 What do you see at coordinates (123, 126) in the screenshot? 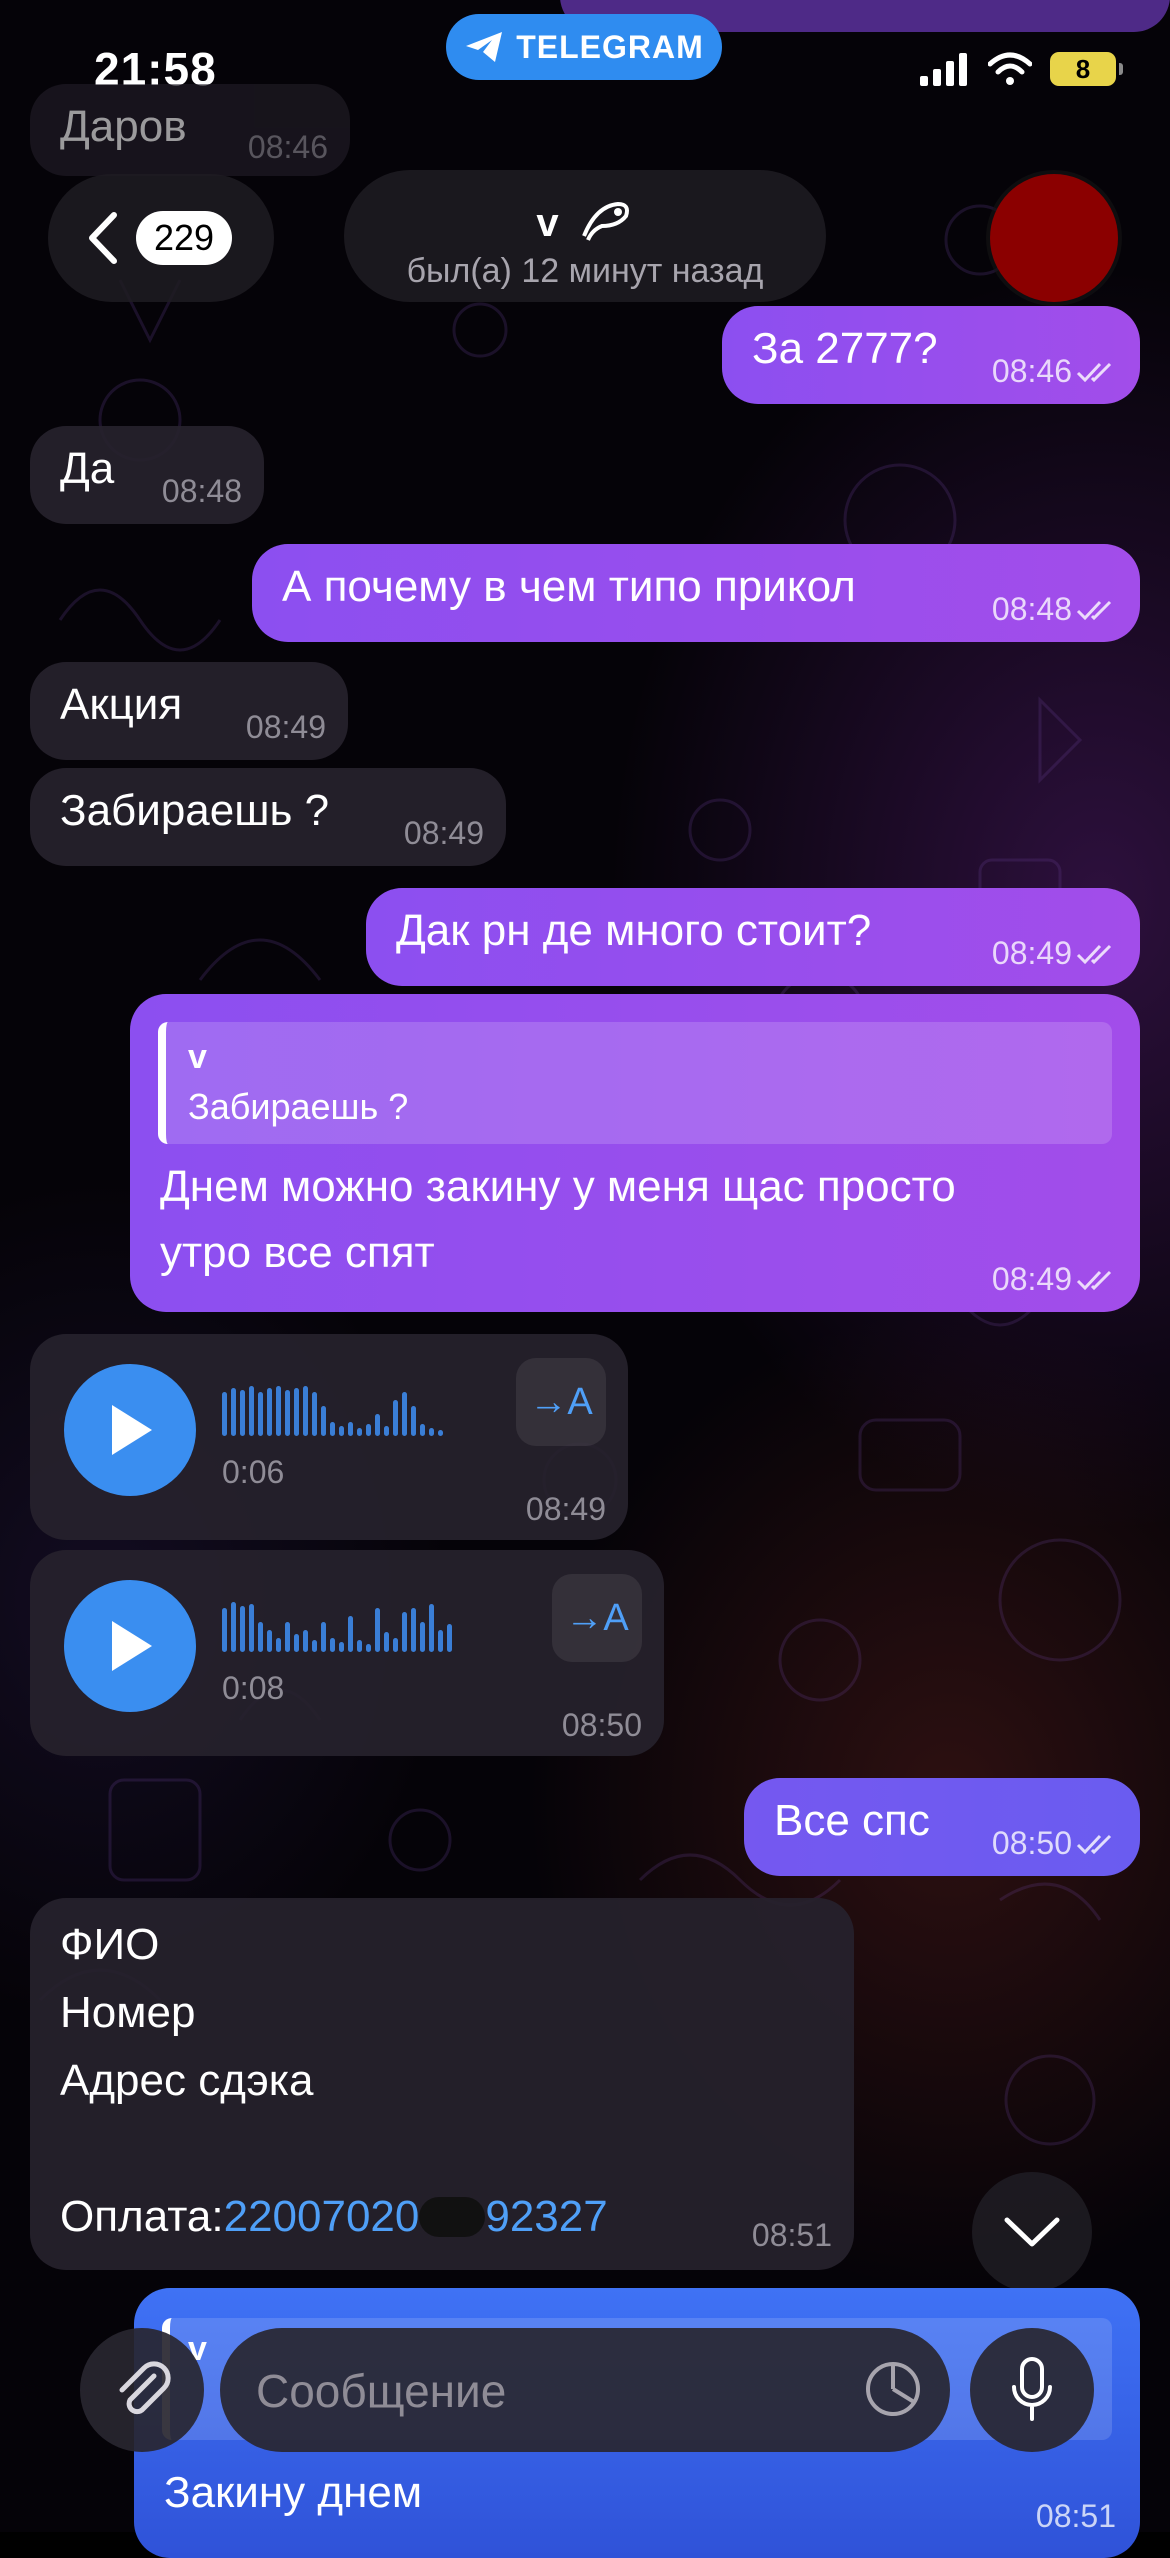
I see `message-text: Даров` at bounding box center [123, 126].